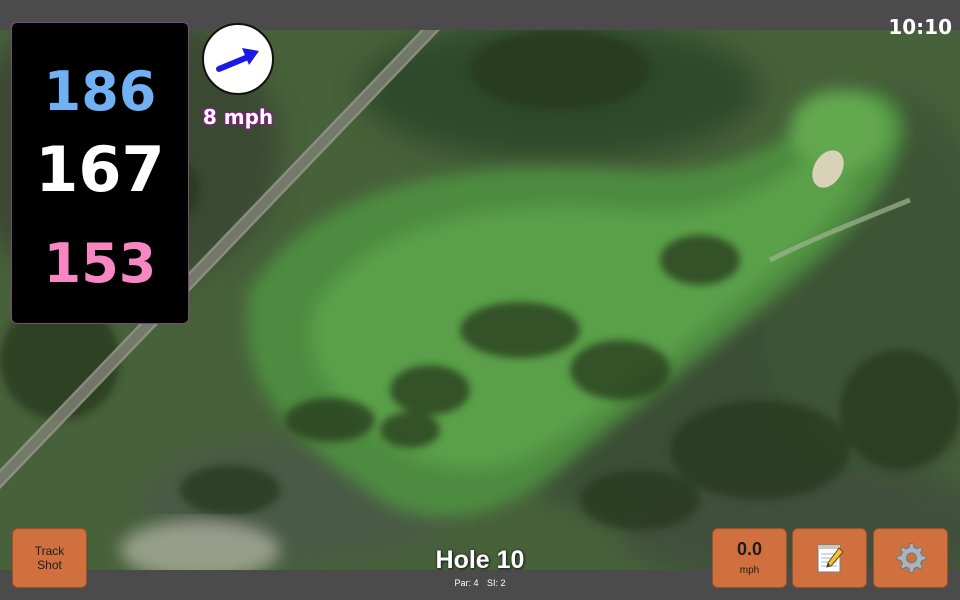 Image resolution: width=960 pixels, height=600 pixels. I want to click on distance-panel: 186 167 153, so click(100, 173).